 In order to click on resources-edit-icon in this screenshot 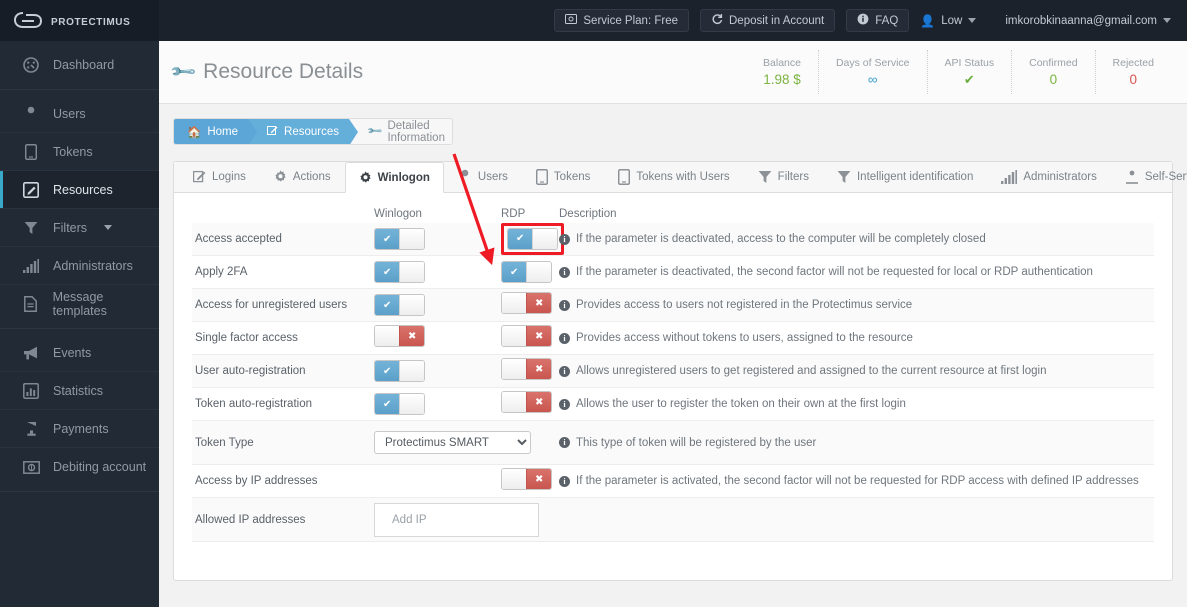, I will do `click(31, 189)`.